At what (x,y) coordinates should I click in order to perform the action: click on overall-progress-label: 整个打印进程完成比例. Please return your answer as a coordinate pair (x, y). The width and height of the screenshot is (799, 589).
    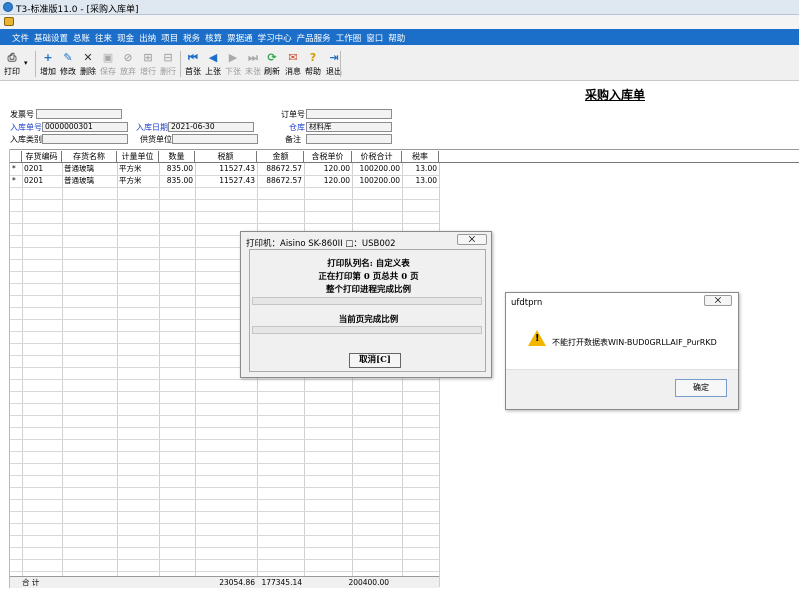
    Looking at the image, I should click on (368, 290).